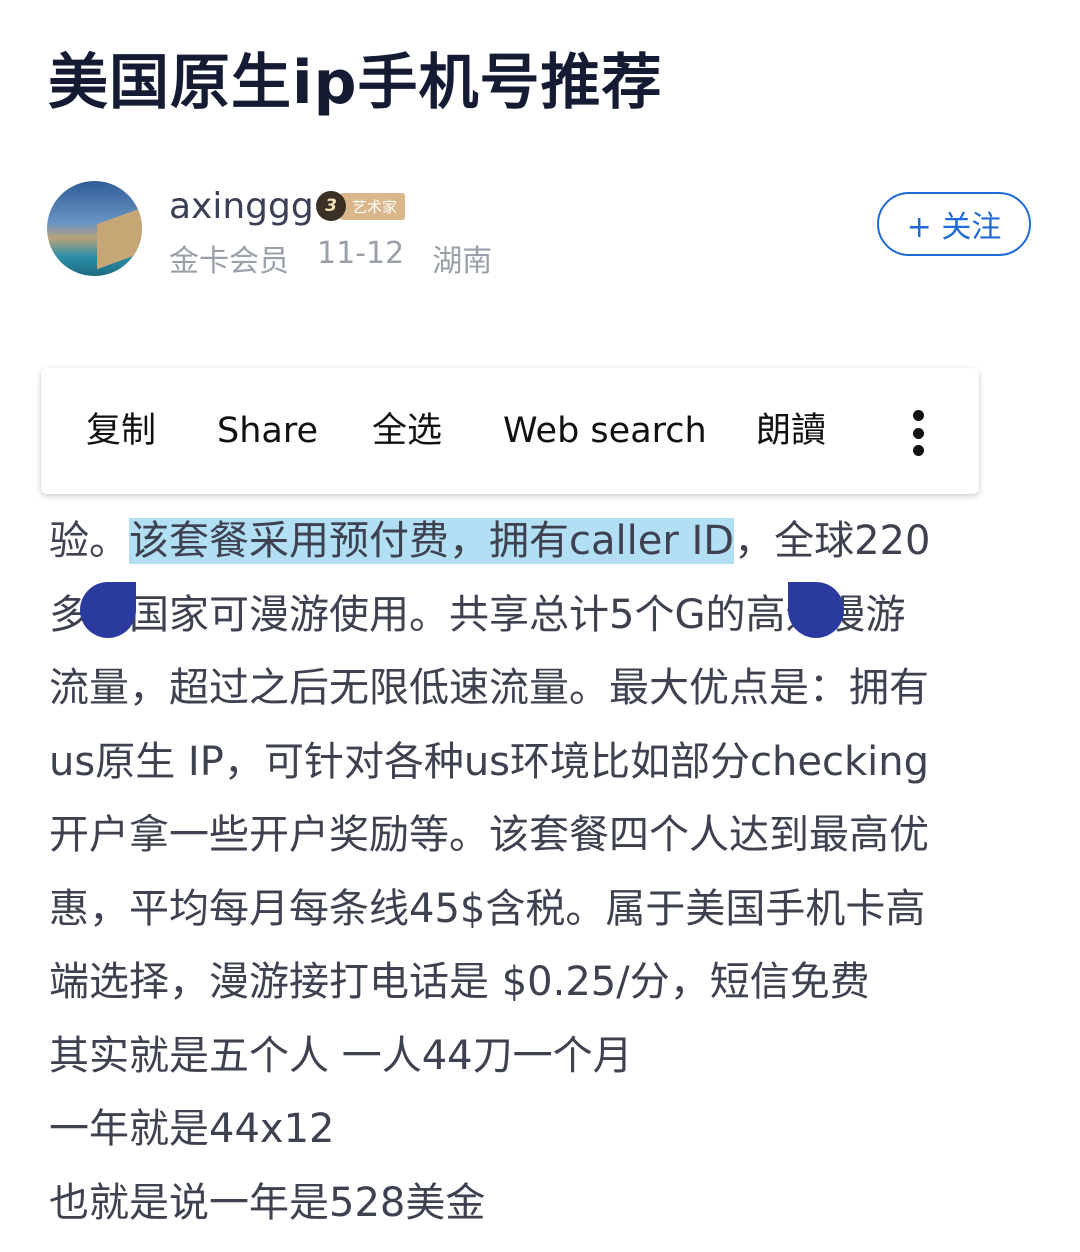 The height and width of the screenshot is (1252, 1080). Describe the element at coordinates (459, 982) in the screenshot. I see `content-line: 端选择，漫游接打电话是 $0.25/分，短信免费` at that location.